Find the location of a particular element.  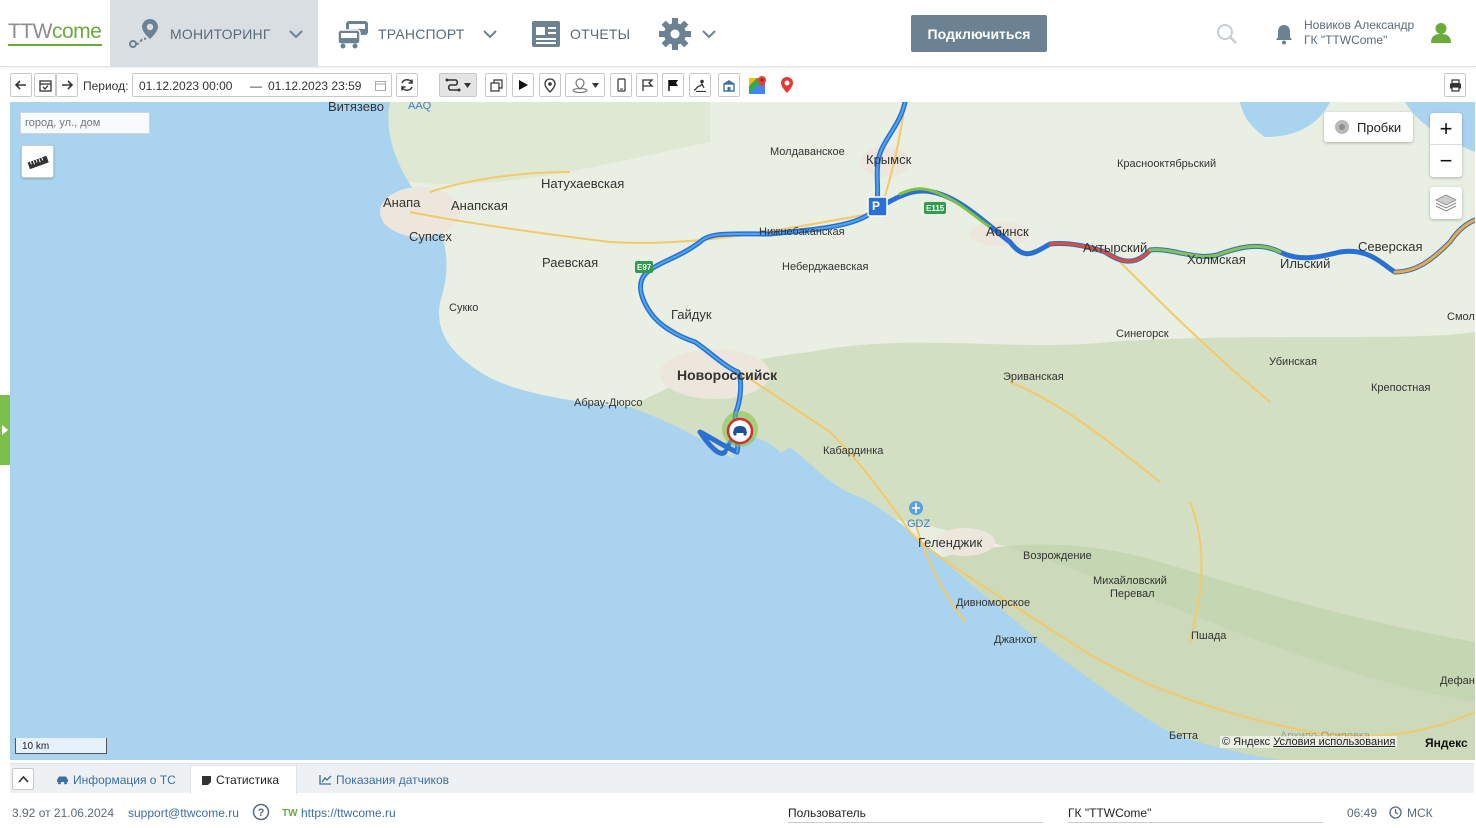

period-range-input: 01.12.2023 00:00 — 01.12.2023 23:59 is located at coordinates (262, 85).